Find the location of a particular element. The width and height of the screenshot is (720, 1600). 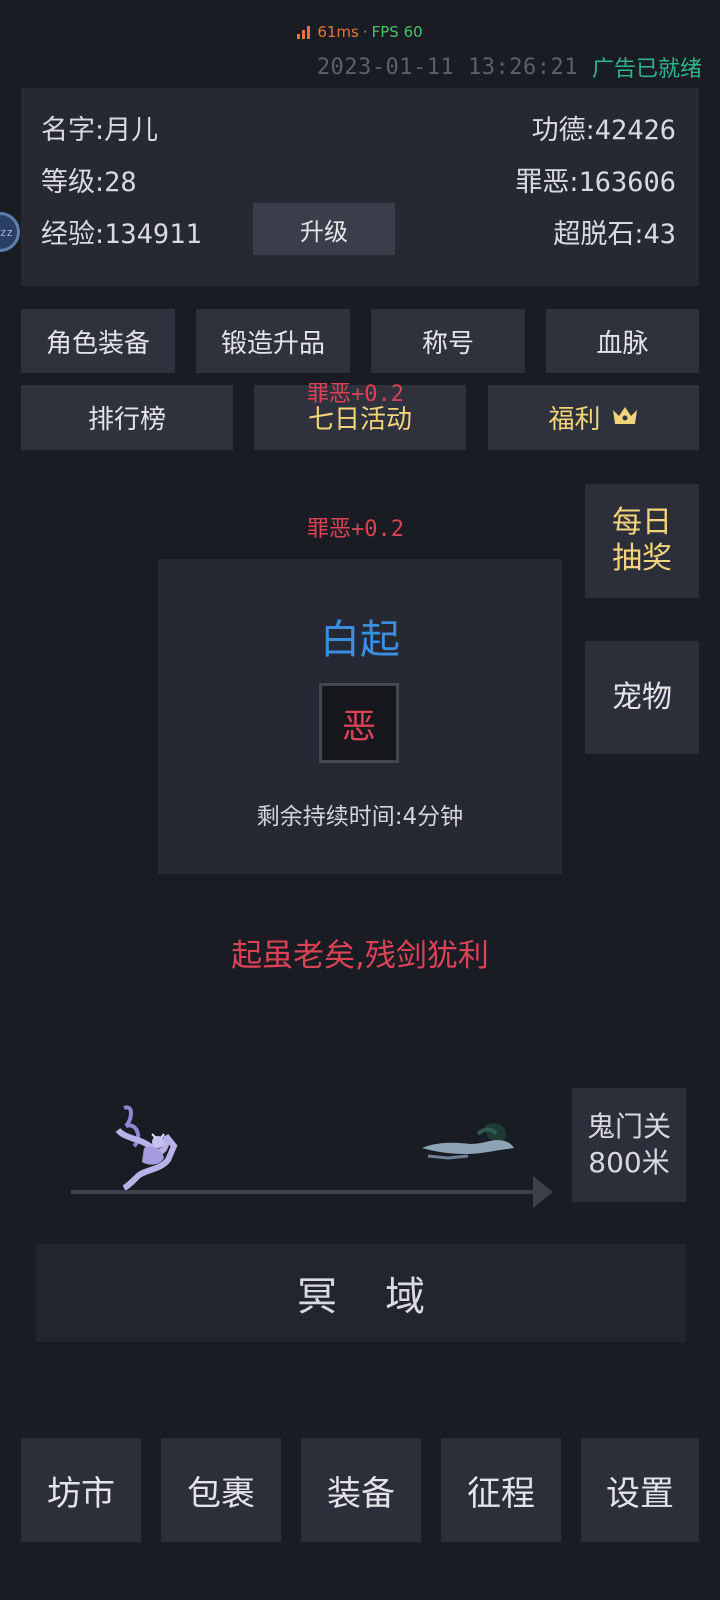

ad-status: 广告已就绪 is located at coordinates (647, 67).